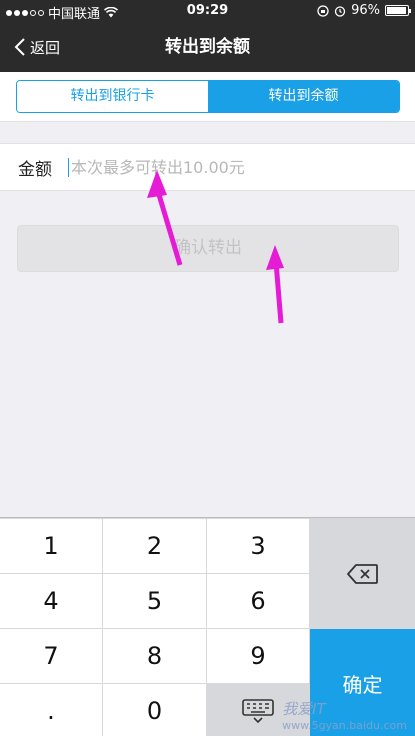 The image size is (415, 736). Describe the element at coordinates (51, 546) in the screenshot. I see `key-1: 1` at that location.